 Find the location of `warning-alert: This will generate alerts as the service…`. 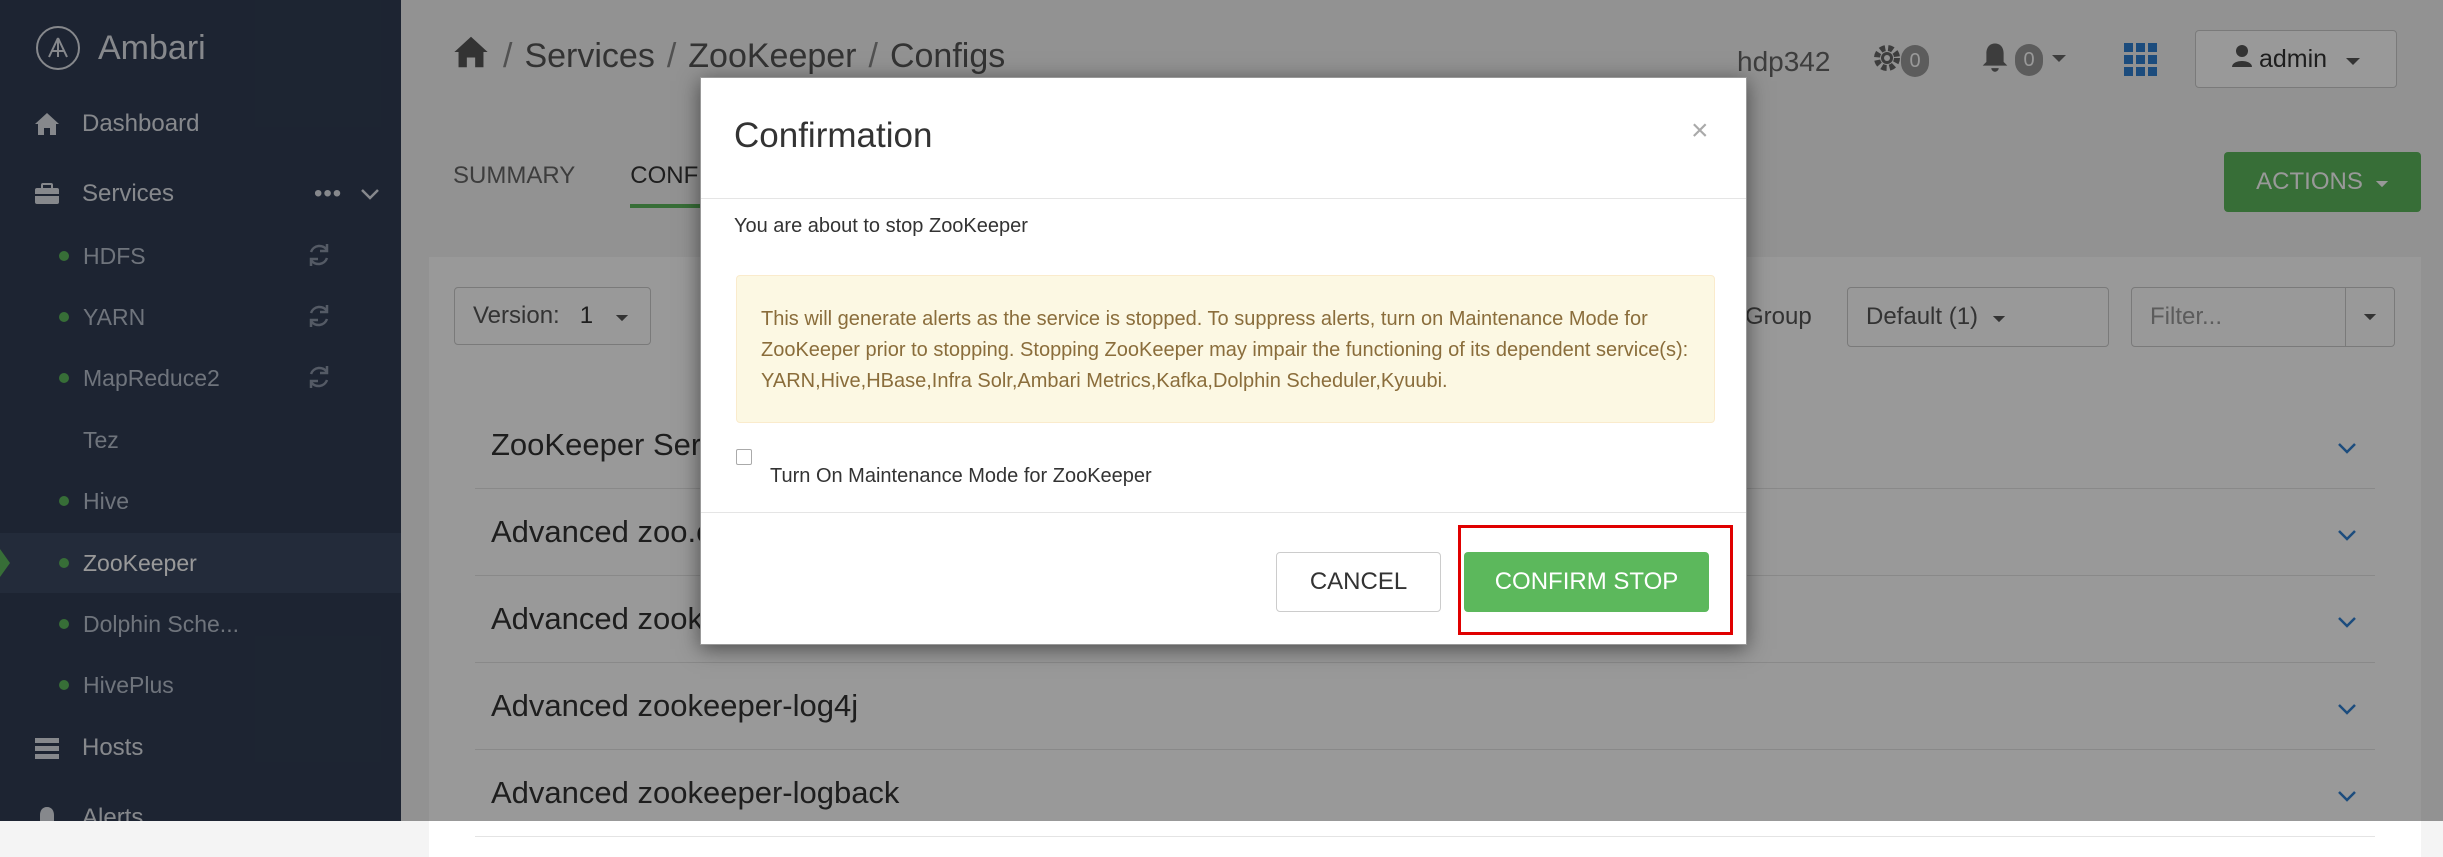

warning-alert: This will generate alerts as the service… is located at coordinates (1225, 349).